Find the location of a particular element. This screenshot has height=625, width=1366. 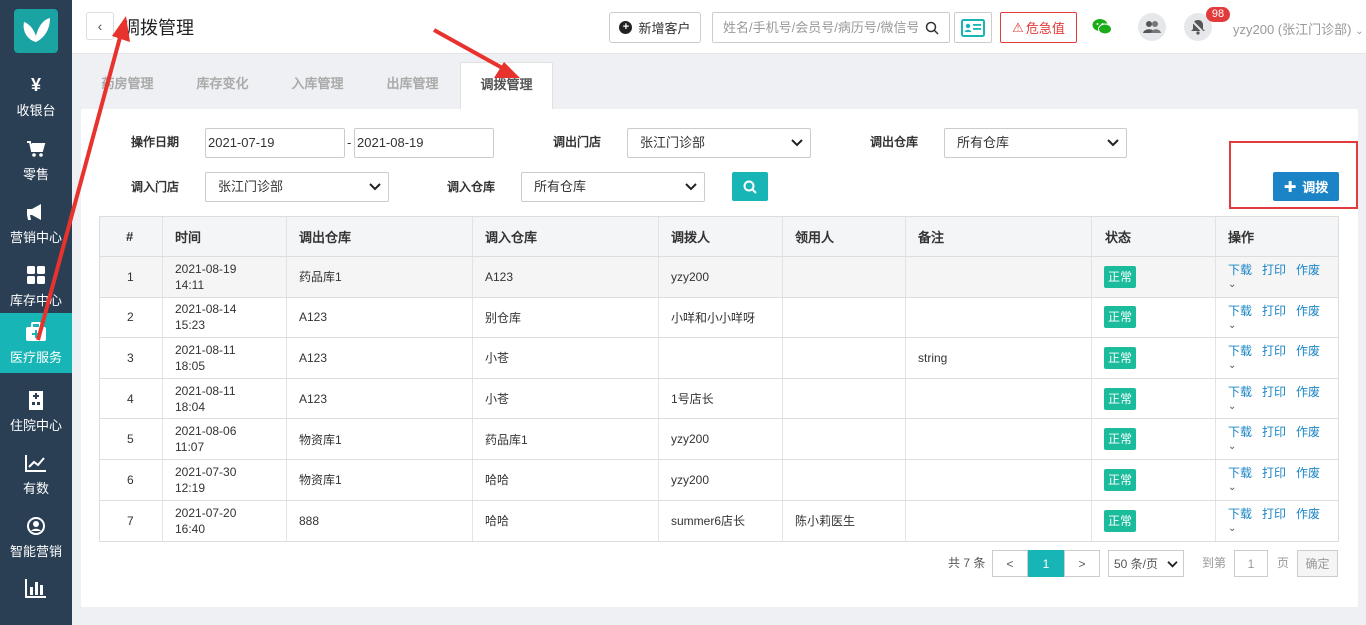

critical-value-button: ⚠ 危急值 is located at coordinates (1038, 27).